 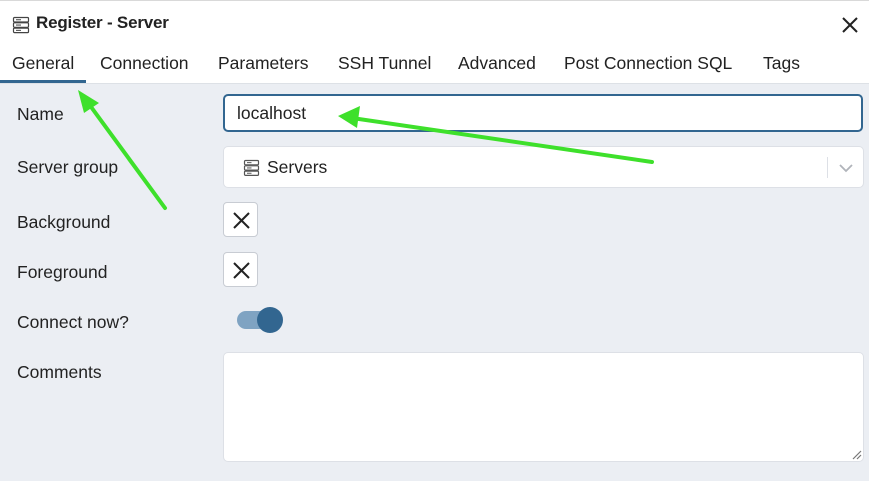 What do you see at coordinates (263, 63) in the screenshot?
I see `tab-parameters: Parameters` at bounding box center [263, 63].